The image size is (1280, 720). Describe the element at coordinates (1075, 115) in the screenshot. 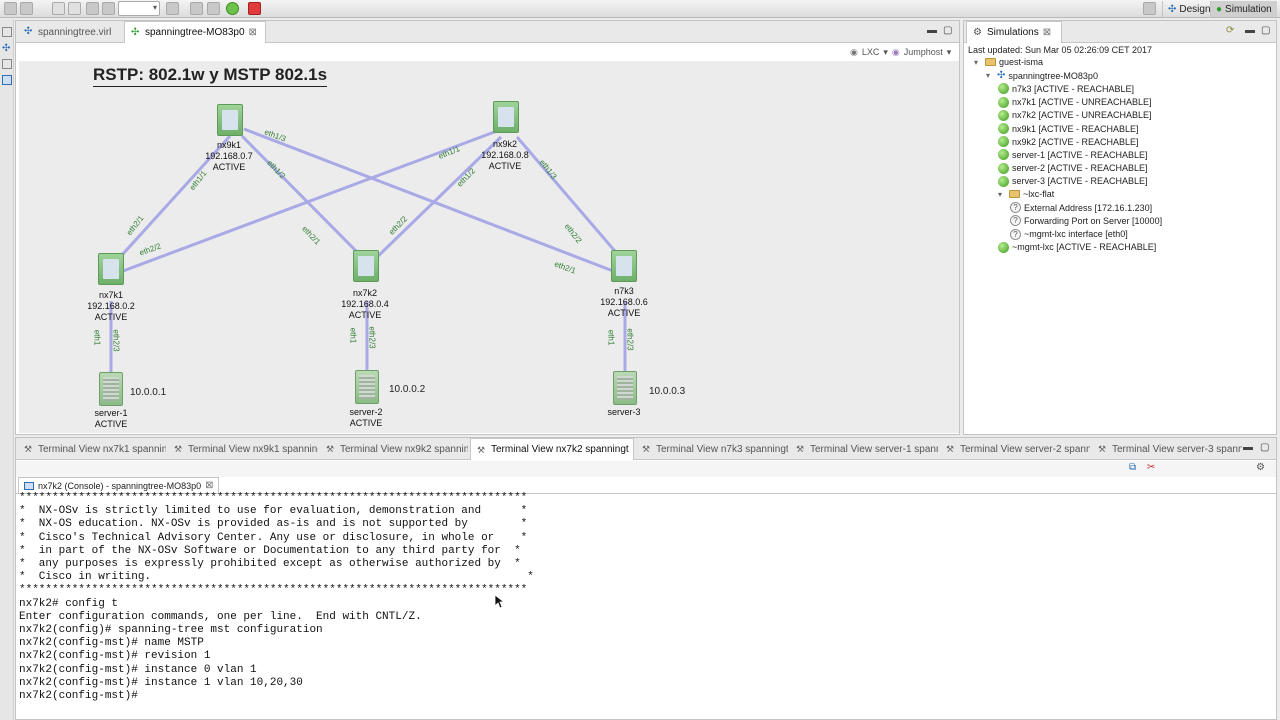

I see `tree-item: nx7k2 [ACTIVE - UNREACHABLE]` at that location.